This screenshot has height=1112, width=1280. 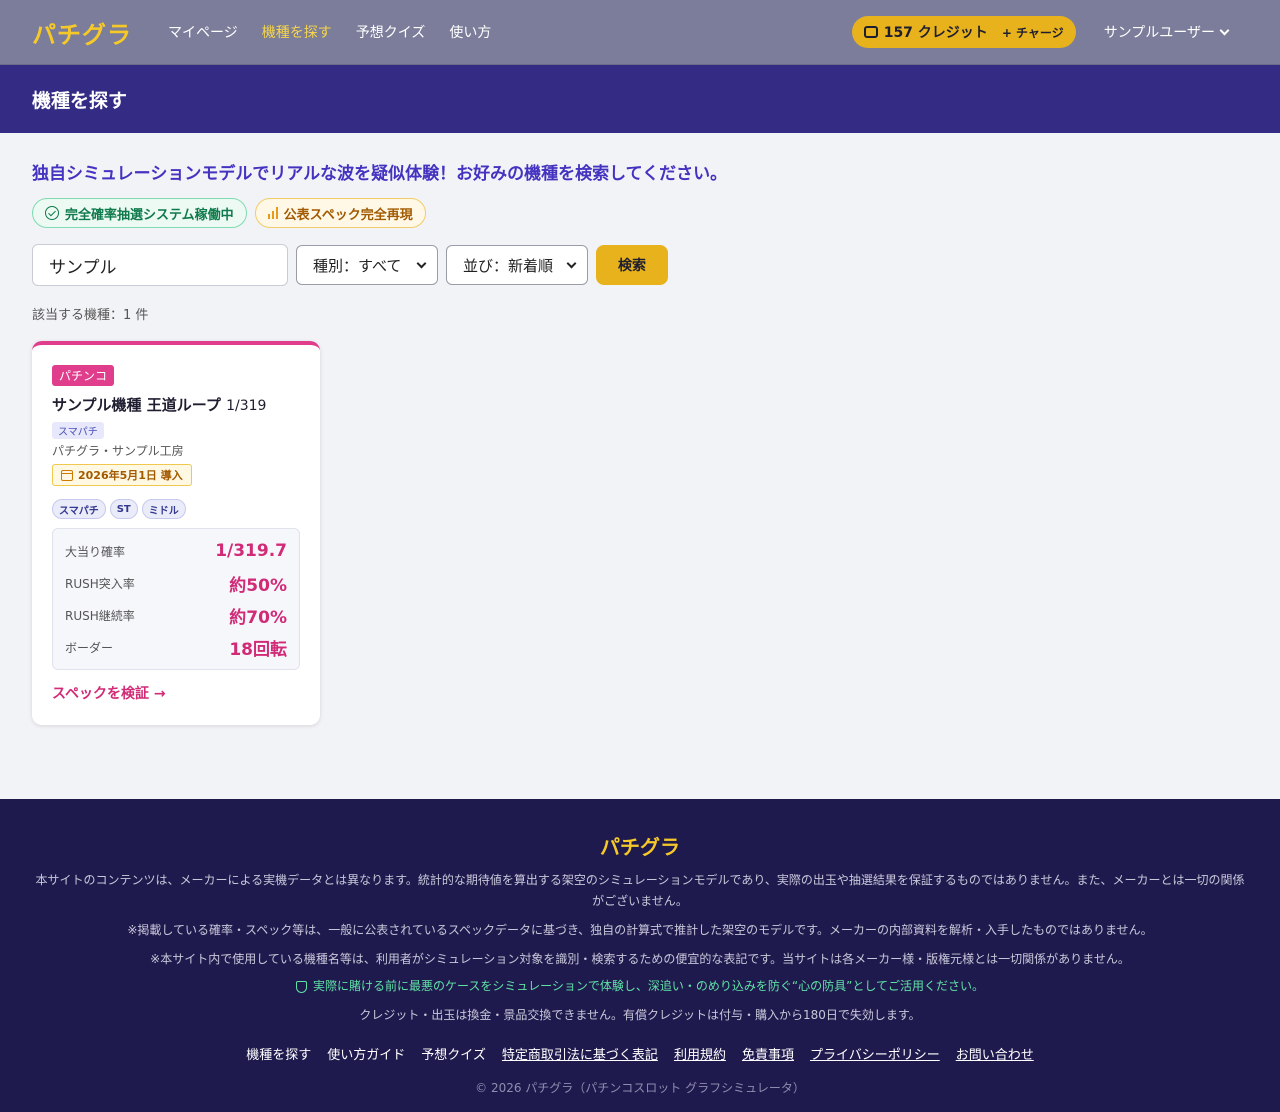 I want to click on machine-probability: 1/319, so click(x=246, y=406).